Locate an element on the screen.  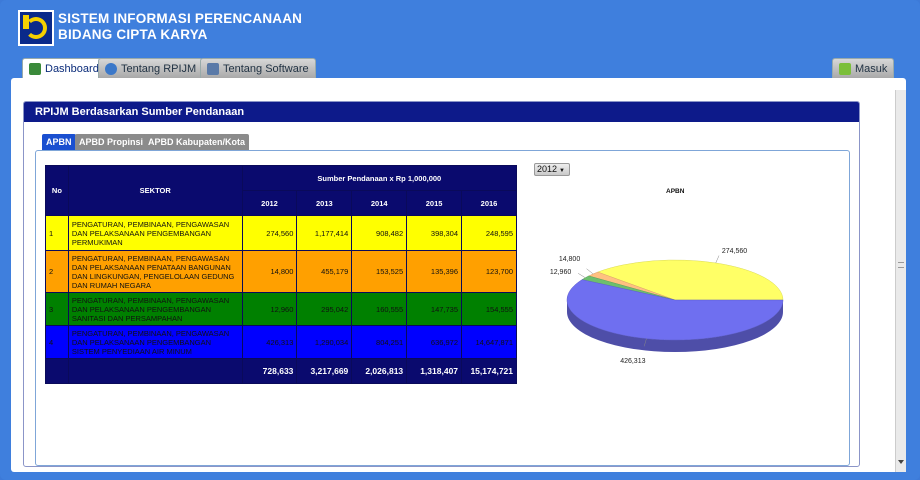
totals-label is located at coordinates (155, 371).